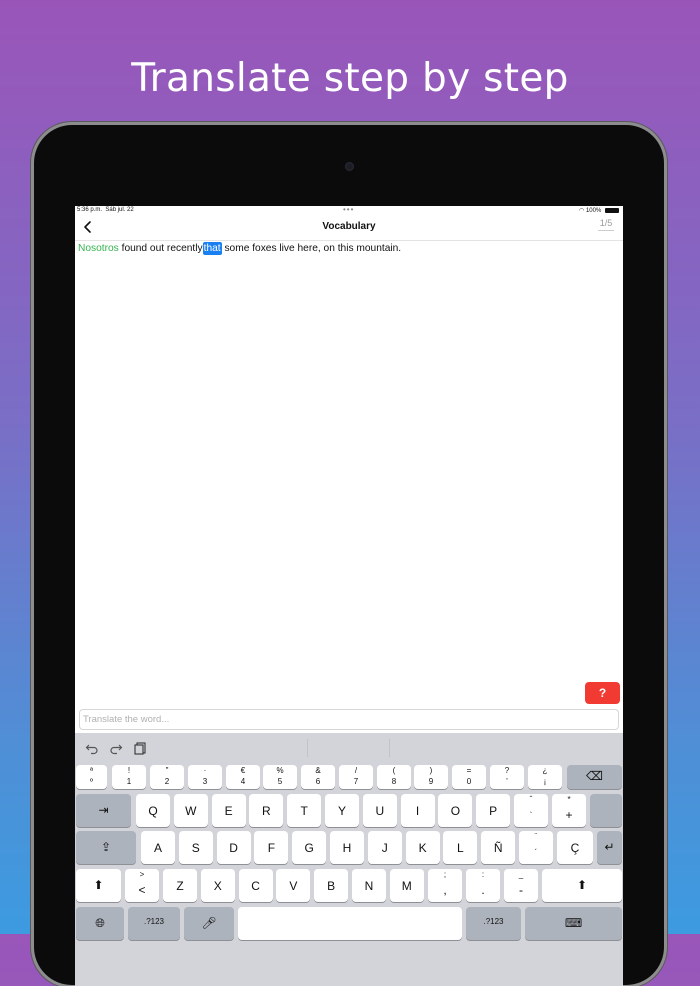 Image resolution: width=700 pixels, height=986 pixels. Describe the element at coordinates (342, 810) in the screenshot. I see `key-letter: Y` at that location.